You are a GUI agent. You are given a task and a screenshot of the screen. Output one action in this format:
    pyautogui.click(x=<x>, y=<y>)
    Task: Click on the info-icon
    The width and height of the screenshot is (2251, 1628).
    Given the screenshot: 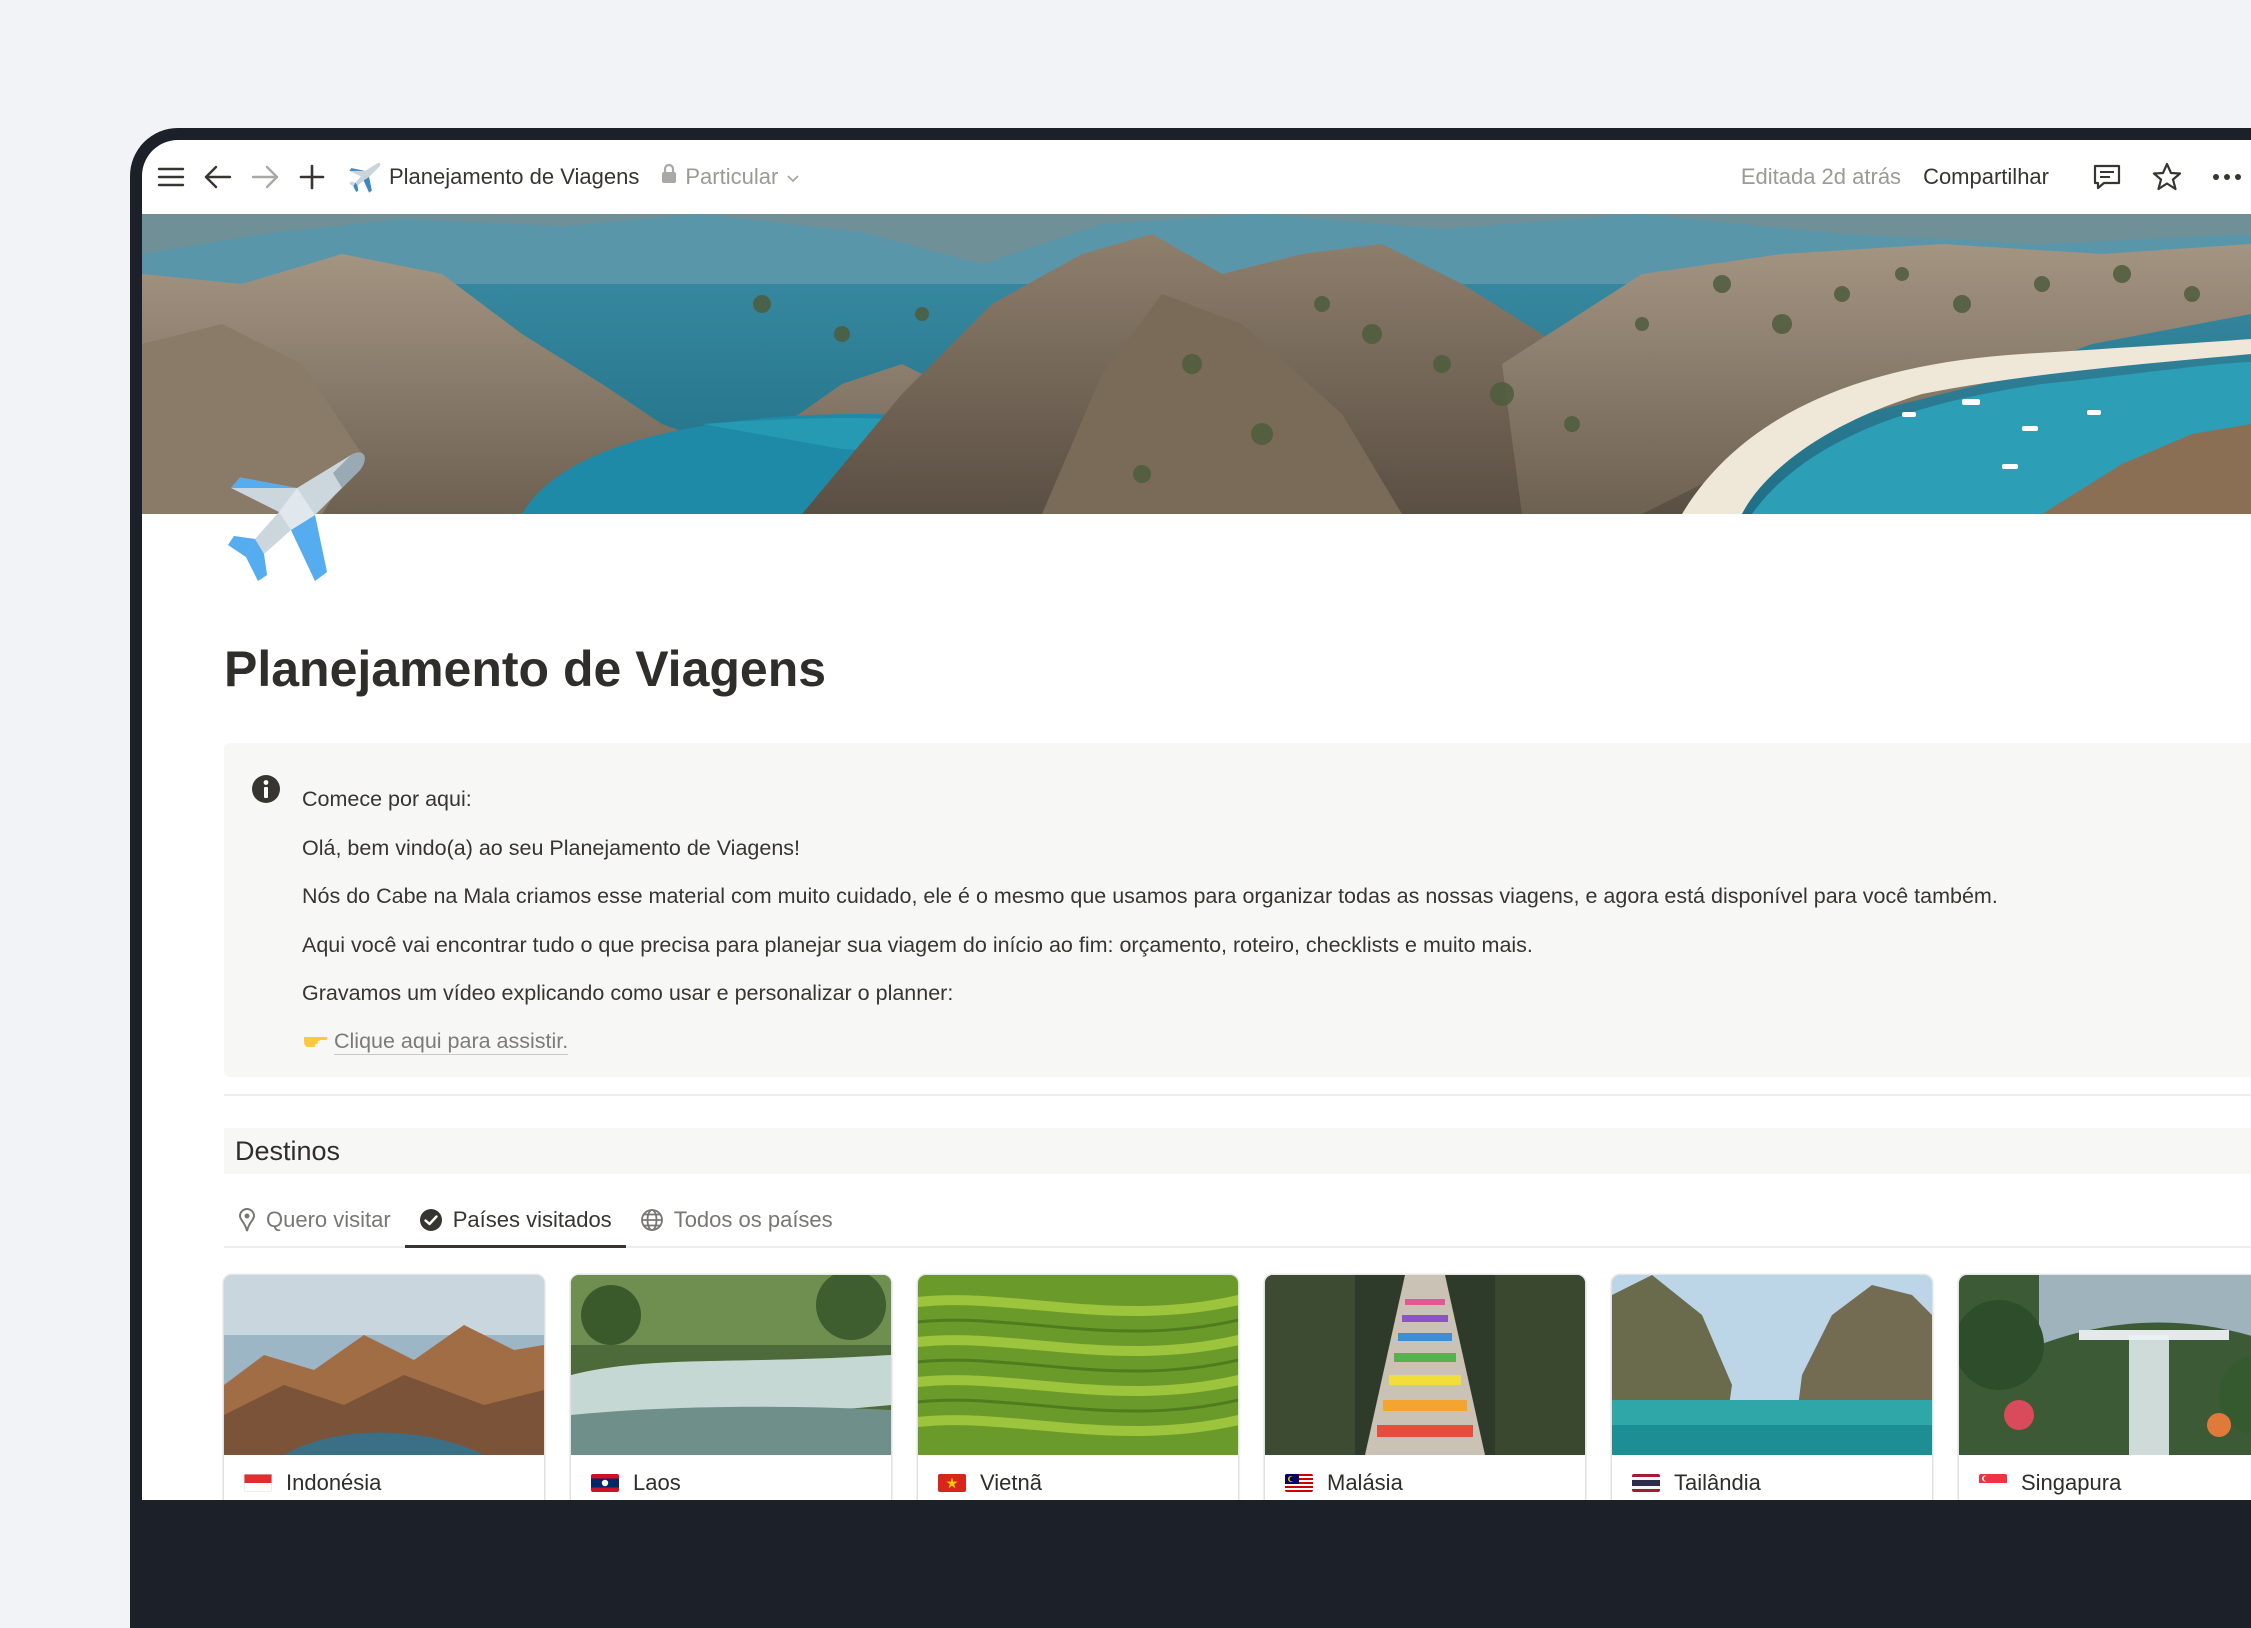 What is the action you would take?
    pyautogui.click(x=266, y=789)
    